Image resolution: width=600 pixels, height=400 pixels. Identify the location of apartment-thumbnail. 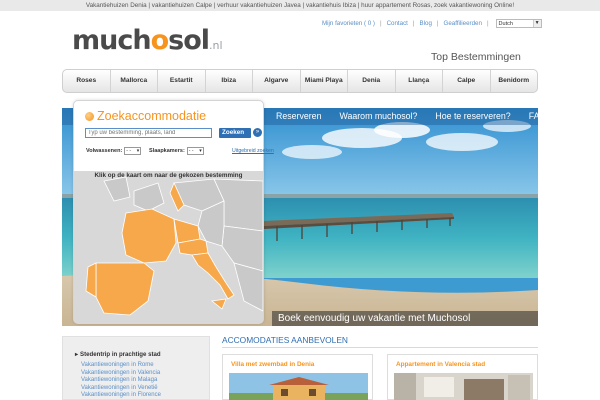
(463, 386).